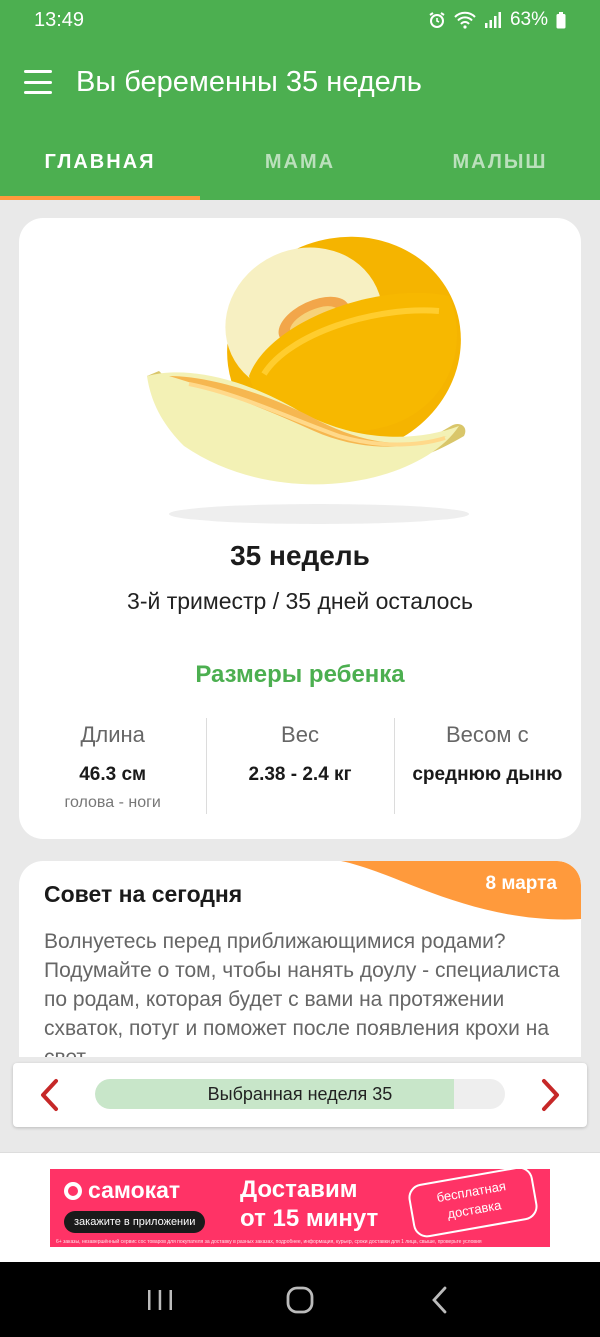 The image size is (600, 1337). What do you see at coordinates (300, 555) in the screenshot?
I see `week-title: 35 недель` at bounding box center [300, 555].